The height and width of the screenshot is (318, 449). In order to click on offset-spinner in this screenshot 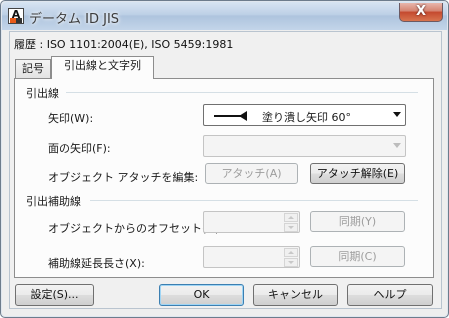, I will do `click(251, 222)`.